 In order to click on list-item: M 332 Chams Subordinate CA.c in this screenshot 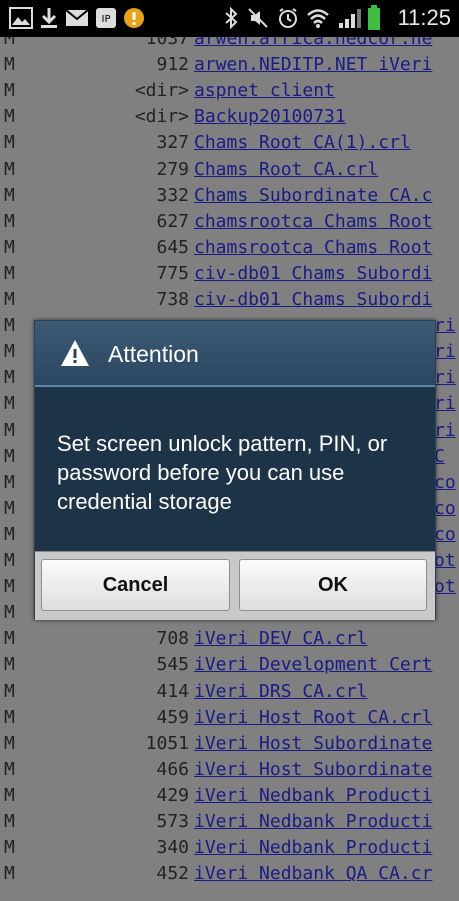, I will do `click(229, 196)`.